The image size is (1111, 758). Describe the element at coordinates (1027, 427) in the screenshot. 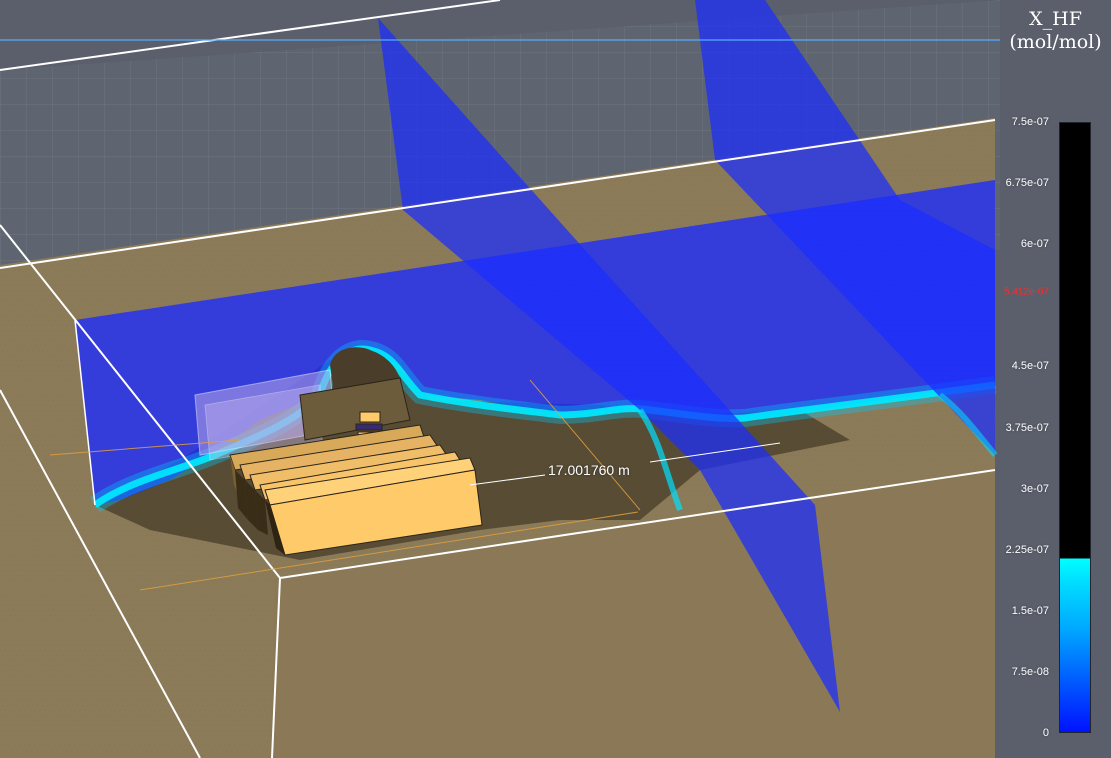

I see `colorbar-tick-label: 3.75e-07` at that location.